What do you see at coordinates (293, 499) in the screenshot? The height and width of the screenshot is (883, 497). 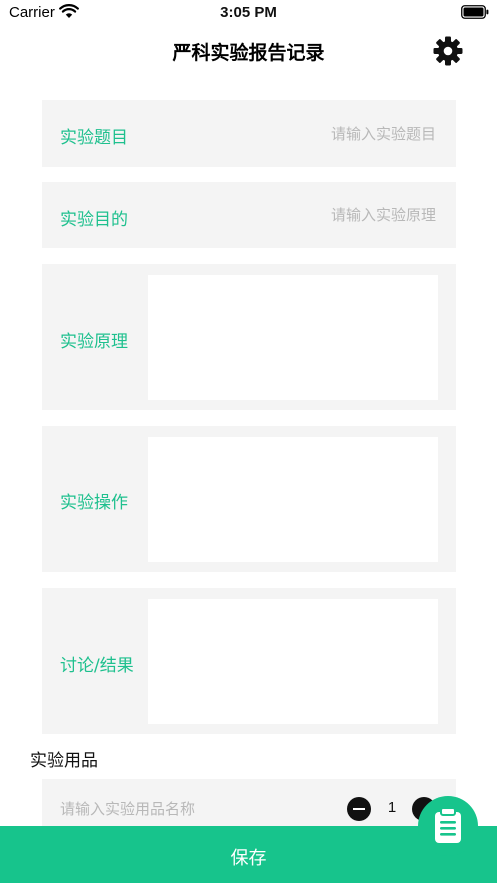 I see `operation-textarea` at bounding box center [293, 499].